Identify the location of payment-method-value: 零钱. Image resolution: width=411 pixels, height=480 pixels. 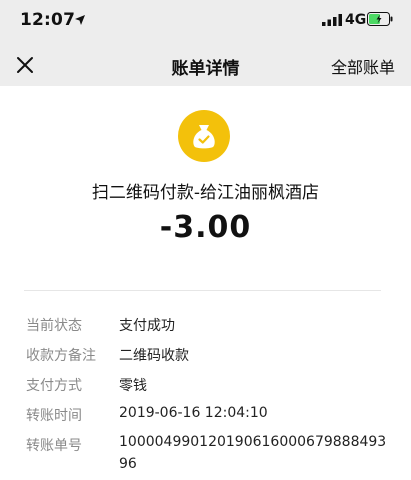
(133, 386).